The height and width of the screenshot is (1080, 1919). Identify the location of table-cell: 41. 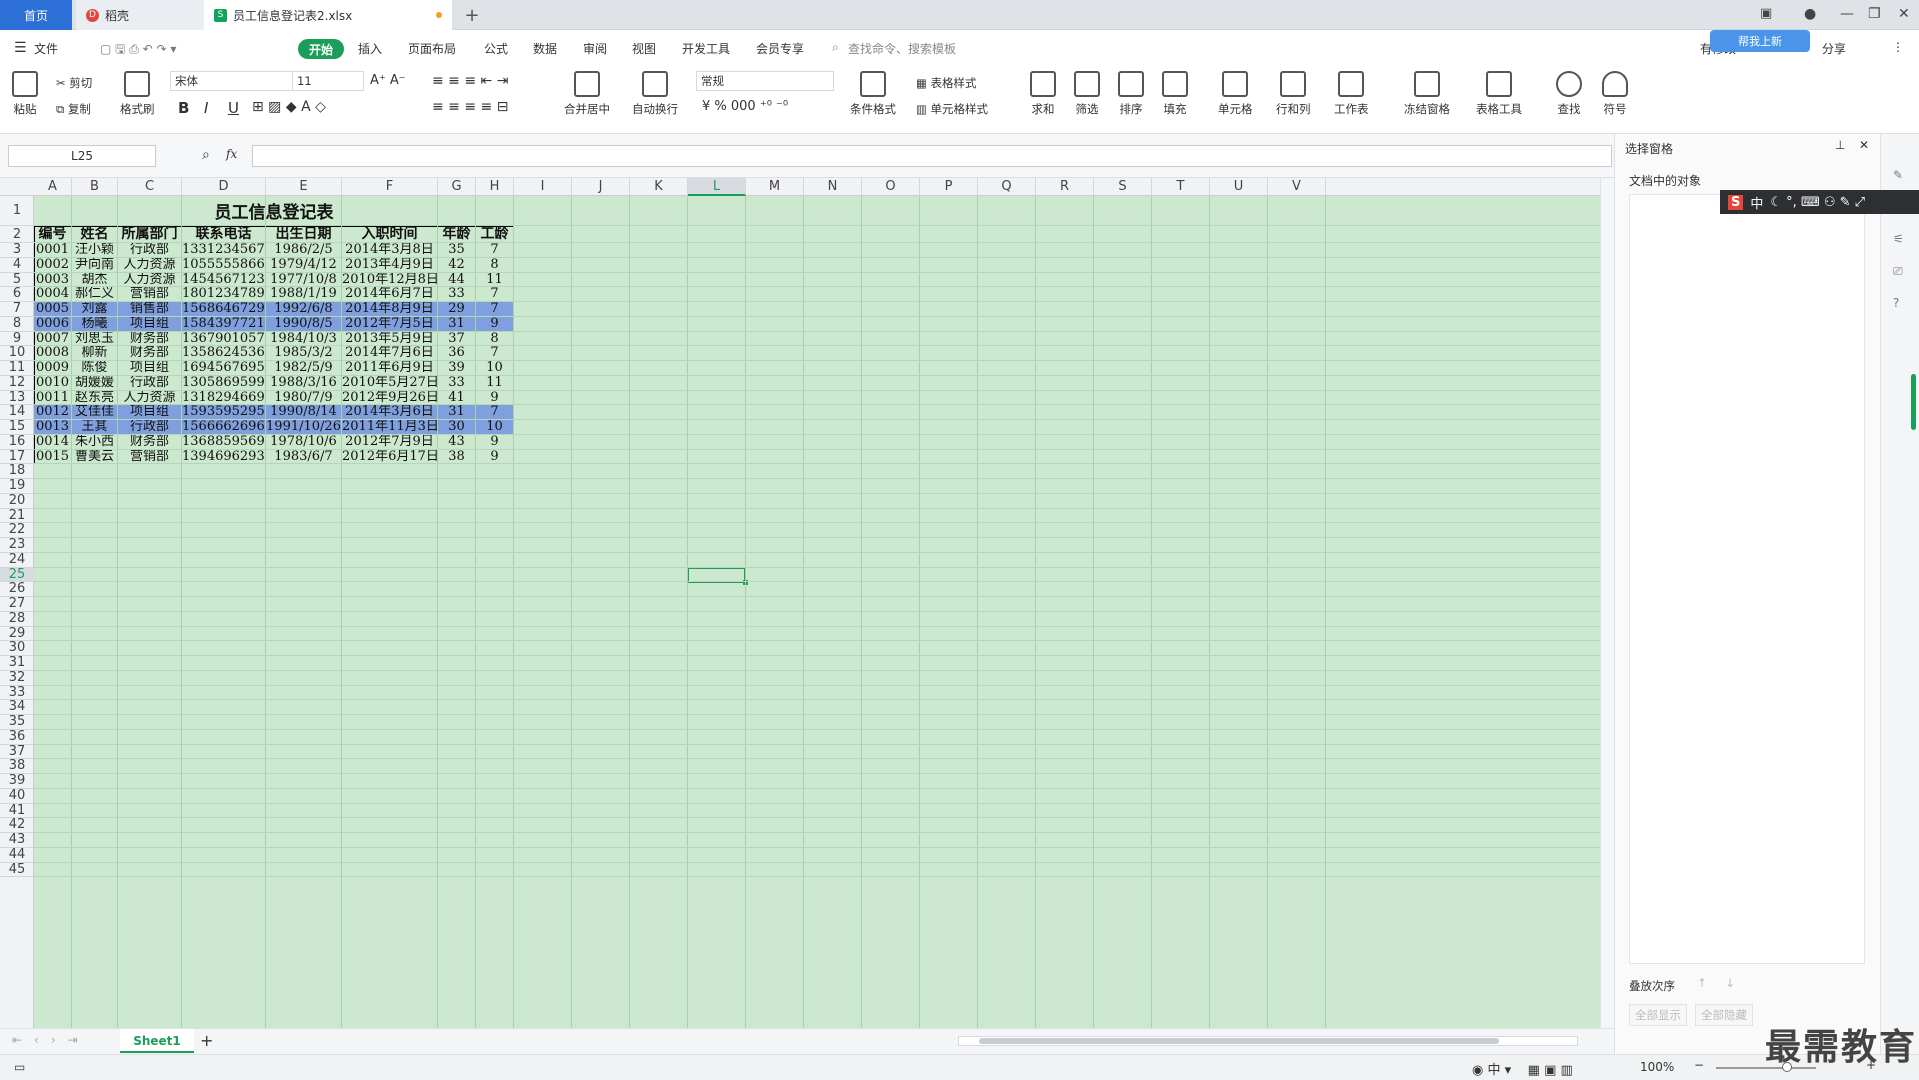
(457, 398).